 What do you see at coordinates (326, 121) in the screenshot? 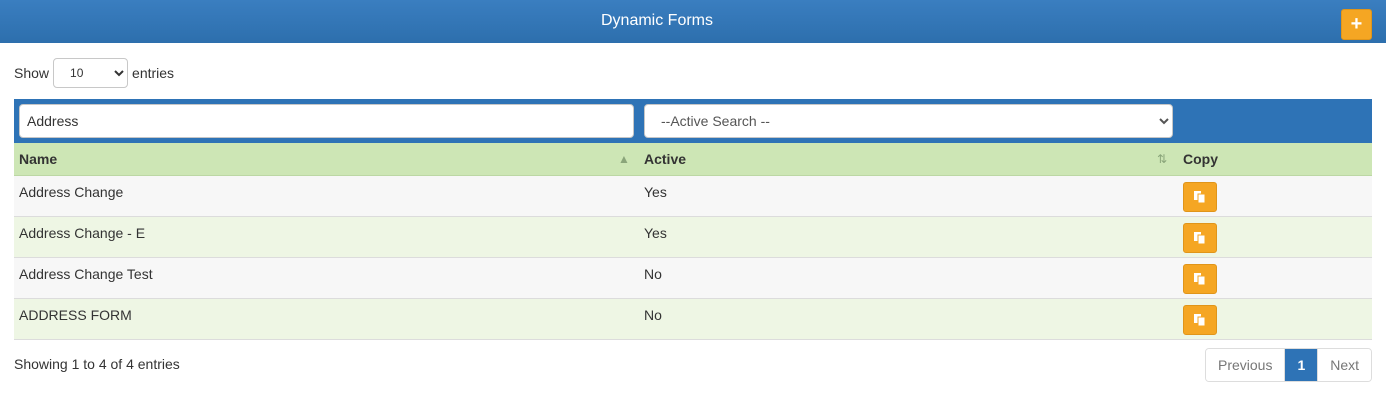
I see `name-search-input` at bounding box center [326, 121].